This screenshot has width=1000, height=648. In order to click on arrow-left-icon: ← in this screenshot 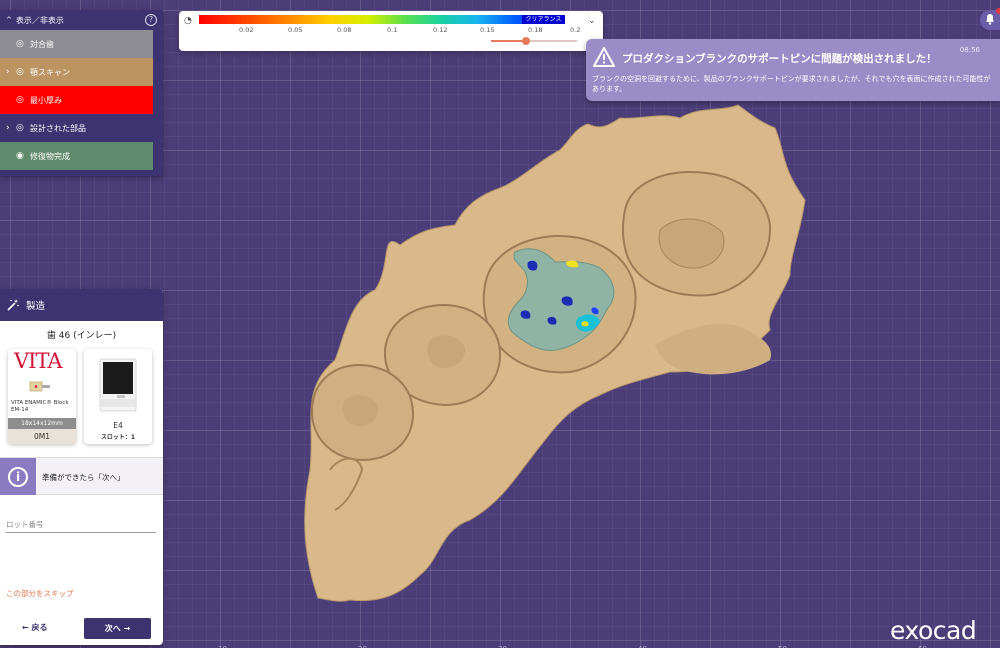, I will do `click(25, 627)`.